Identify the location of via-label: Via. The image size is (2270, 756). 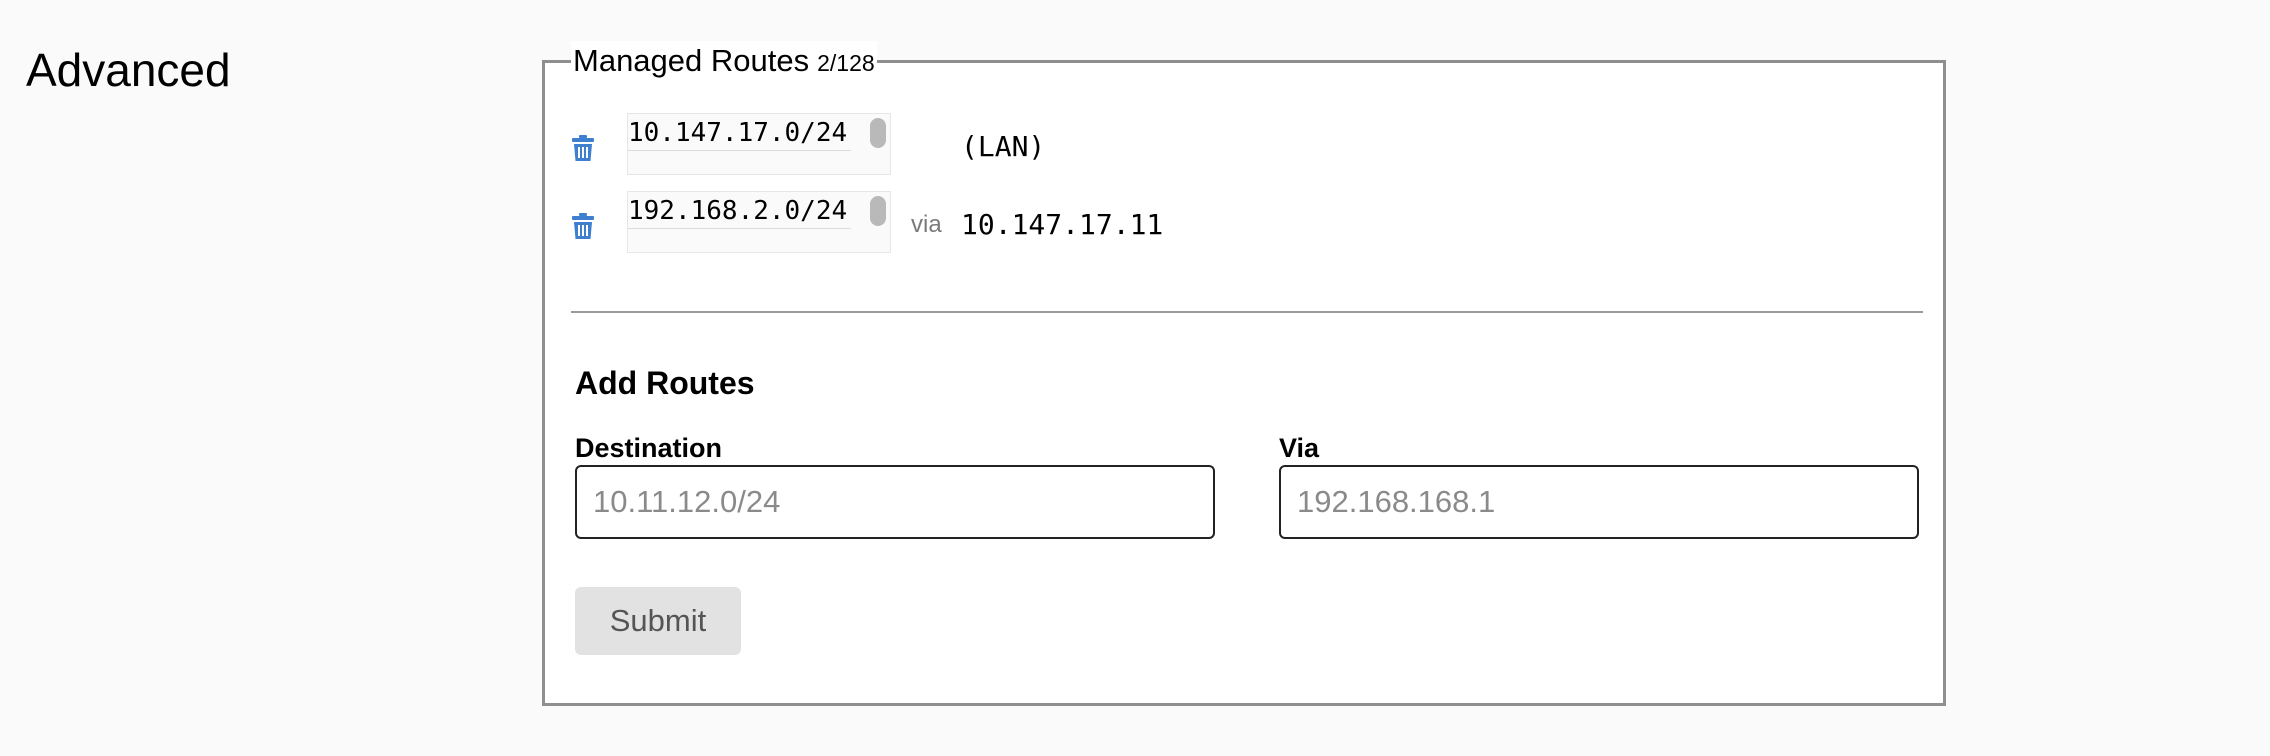
(1299, 448).